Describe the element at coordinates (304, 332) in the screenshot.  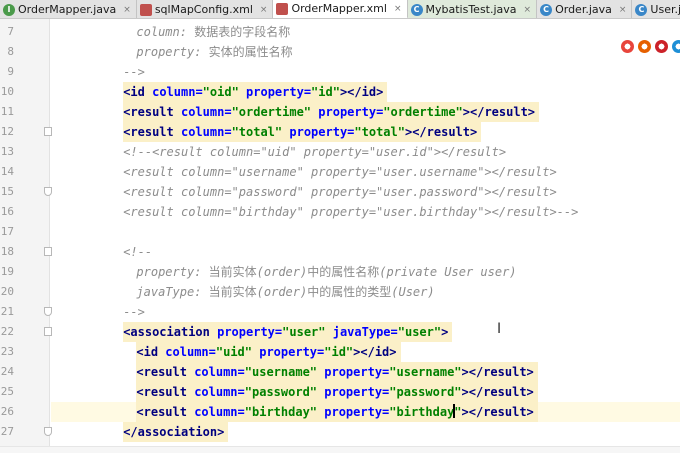
I see `code-token: "user"` at that location.